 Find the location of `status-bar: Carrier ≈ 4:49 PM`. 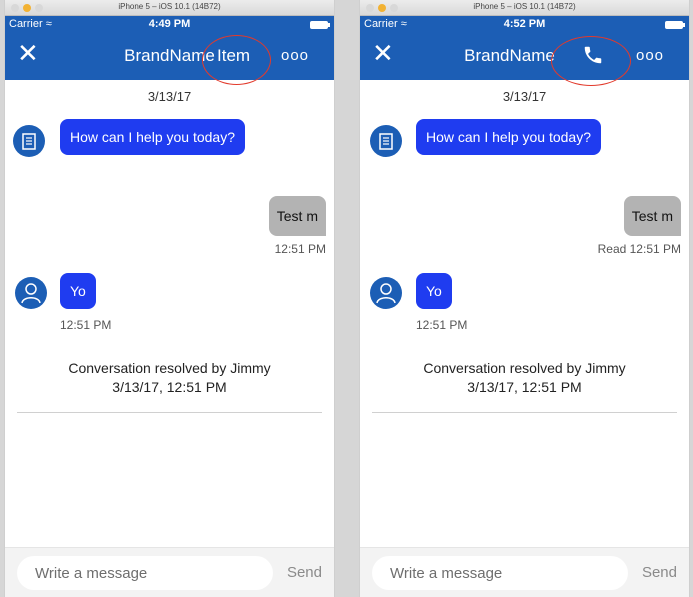

status-bar: Carrier ≈ 4:49 PM is located at coordinates (169, 25).